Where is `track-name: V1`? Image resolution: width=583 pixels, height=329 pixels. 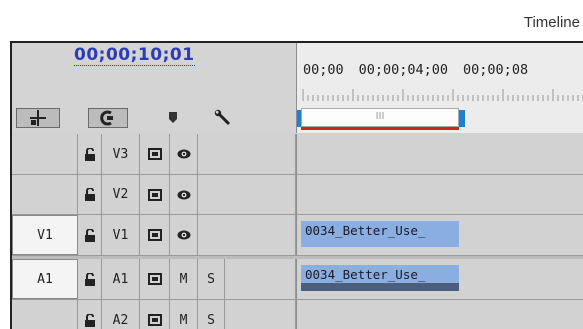
track-name: V1 is located at coordinates (121, 235).